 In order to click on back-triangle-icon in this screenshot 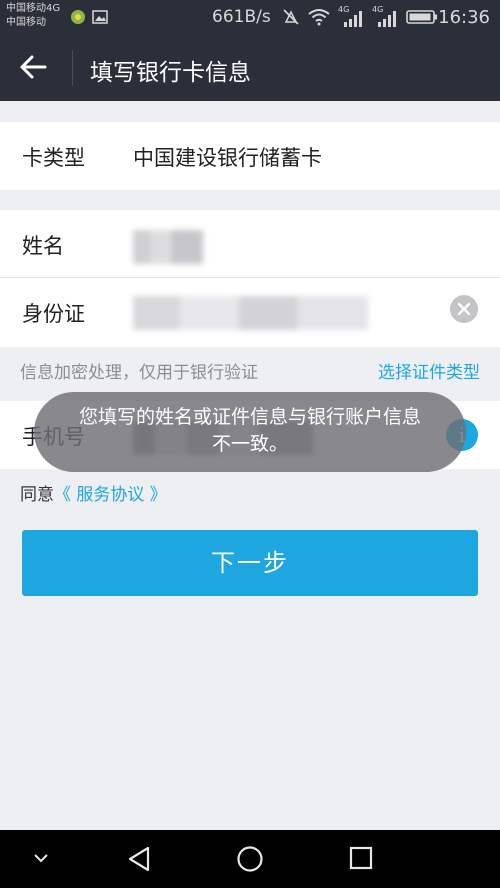, I will do `click(139, 861)`.